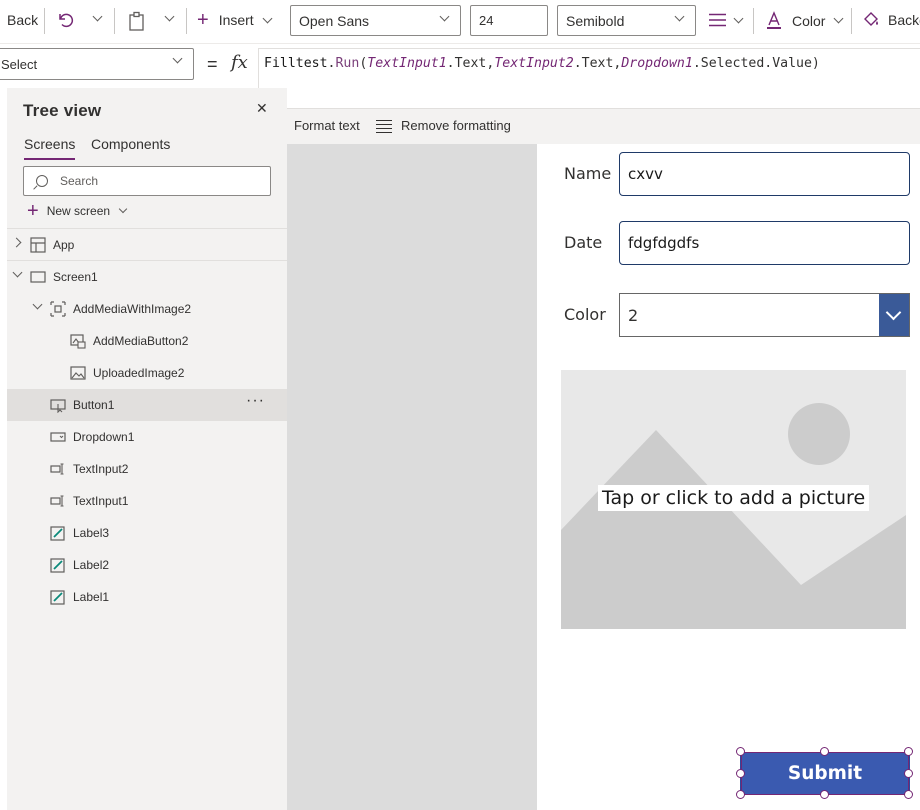 The height and width of the screenshot is (810, 920). Describe the element at coordinates (16, 242) in the screenshot. I see `chevron-right-icon` at that location.